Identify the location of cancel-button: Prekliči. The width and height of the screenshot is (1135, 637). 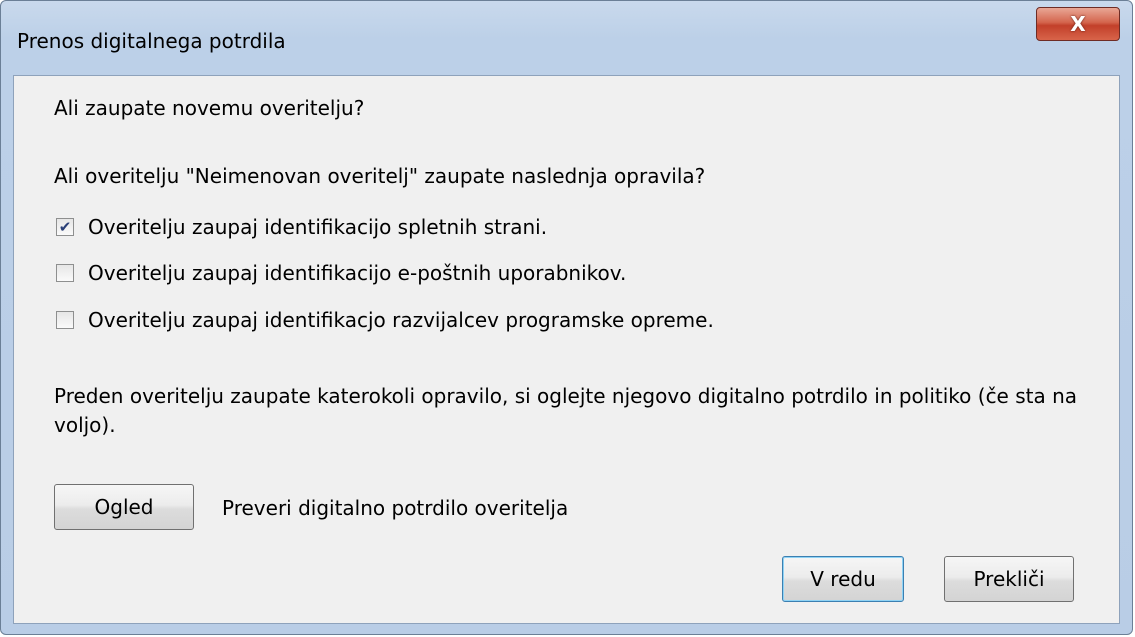
(1009, 579).